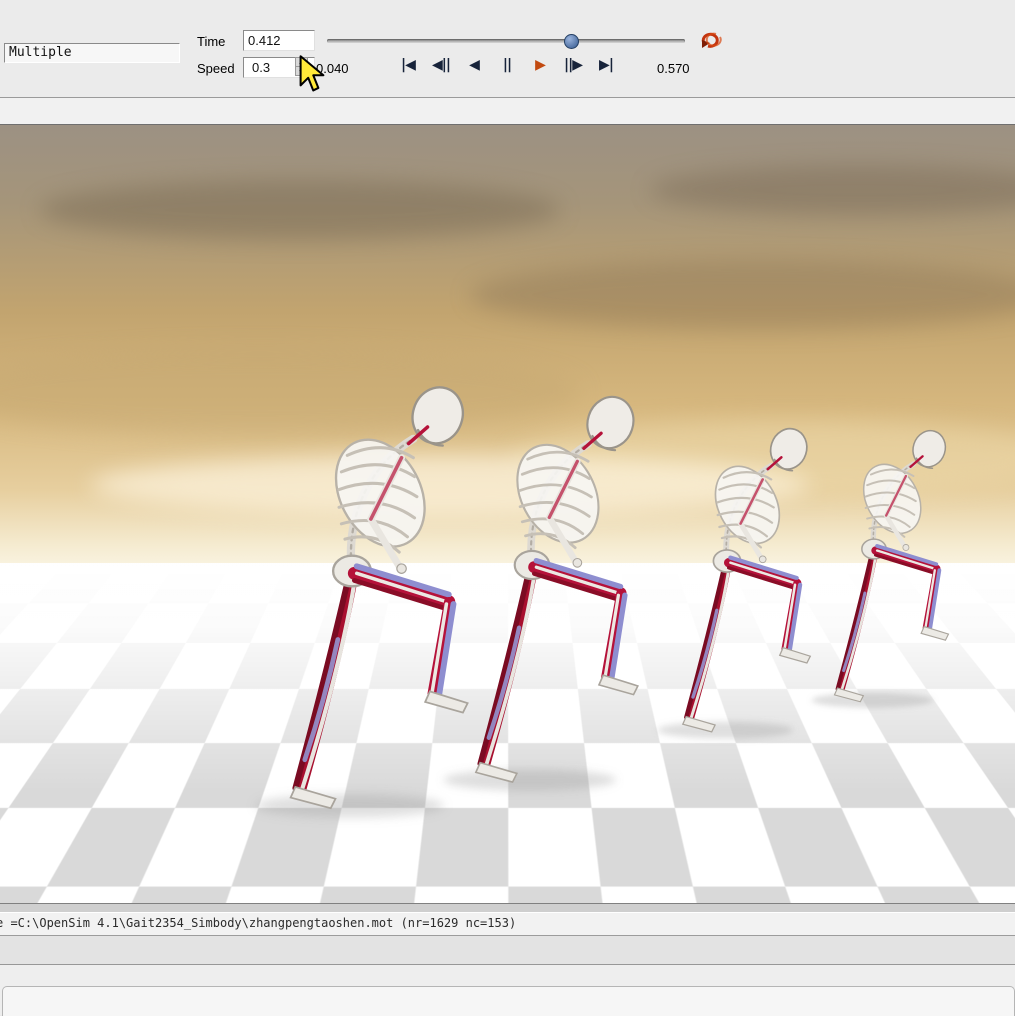 The image size is (1015, 1016). What do you see at coordinates (441, 65) in the screenshot?
I see `step-back-button: ◀||` at bounding box center [441, 65].